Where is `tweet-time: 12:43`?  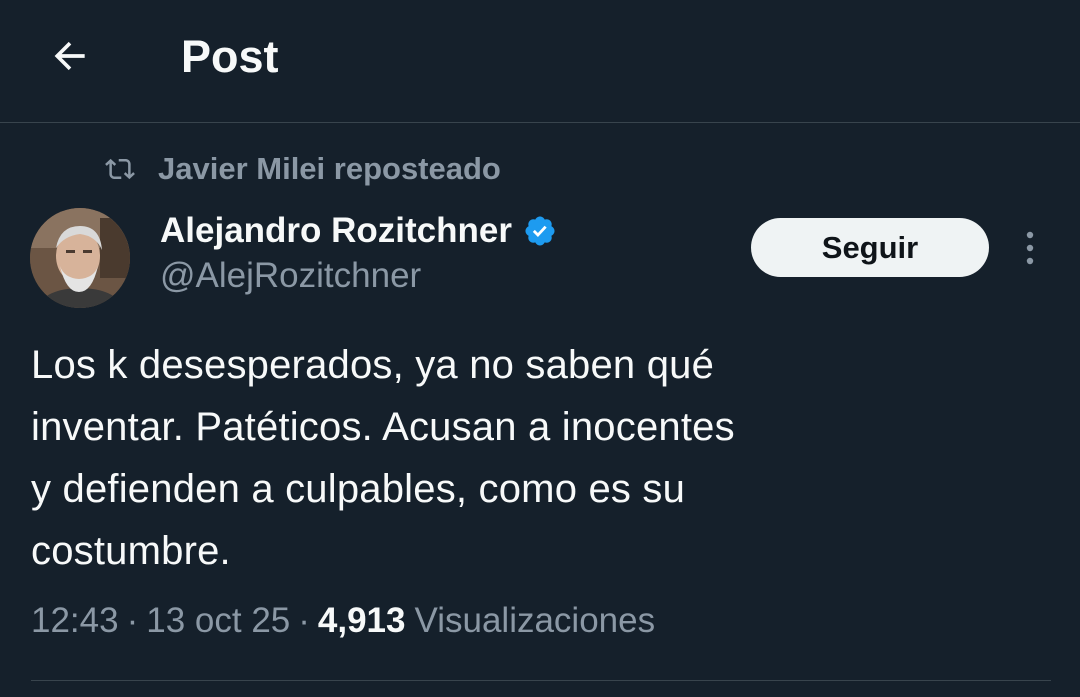 tweet-time: 12:43 is located at coordinates (75, 621).